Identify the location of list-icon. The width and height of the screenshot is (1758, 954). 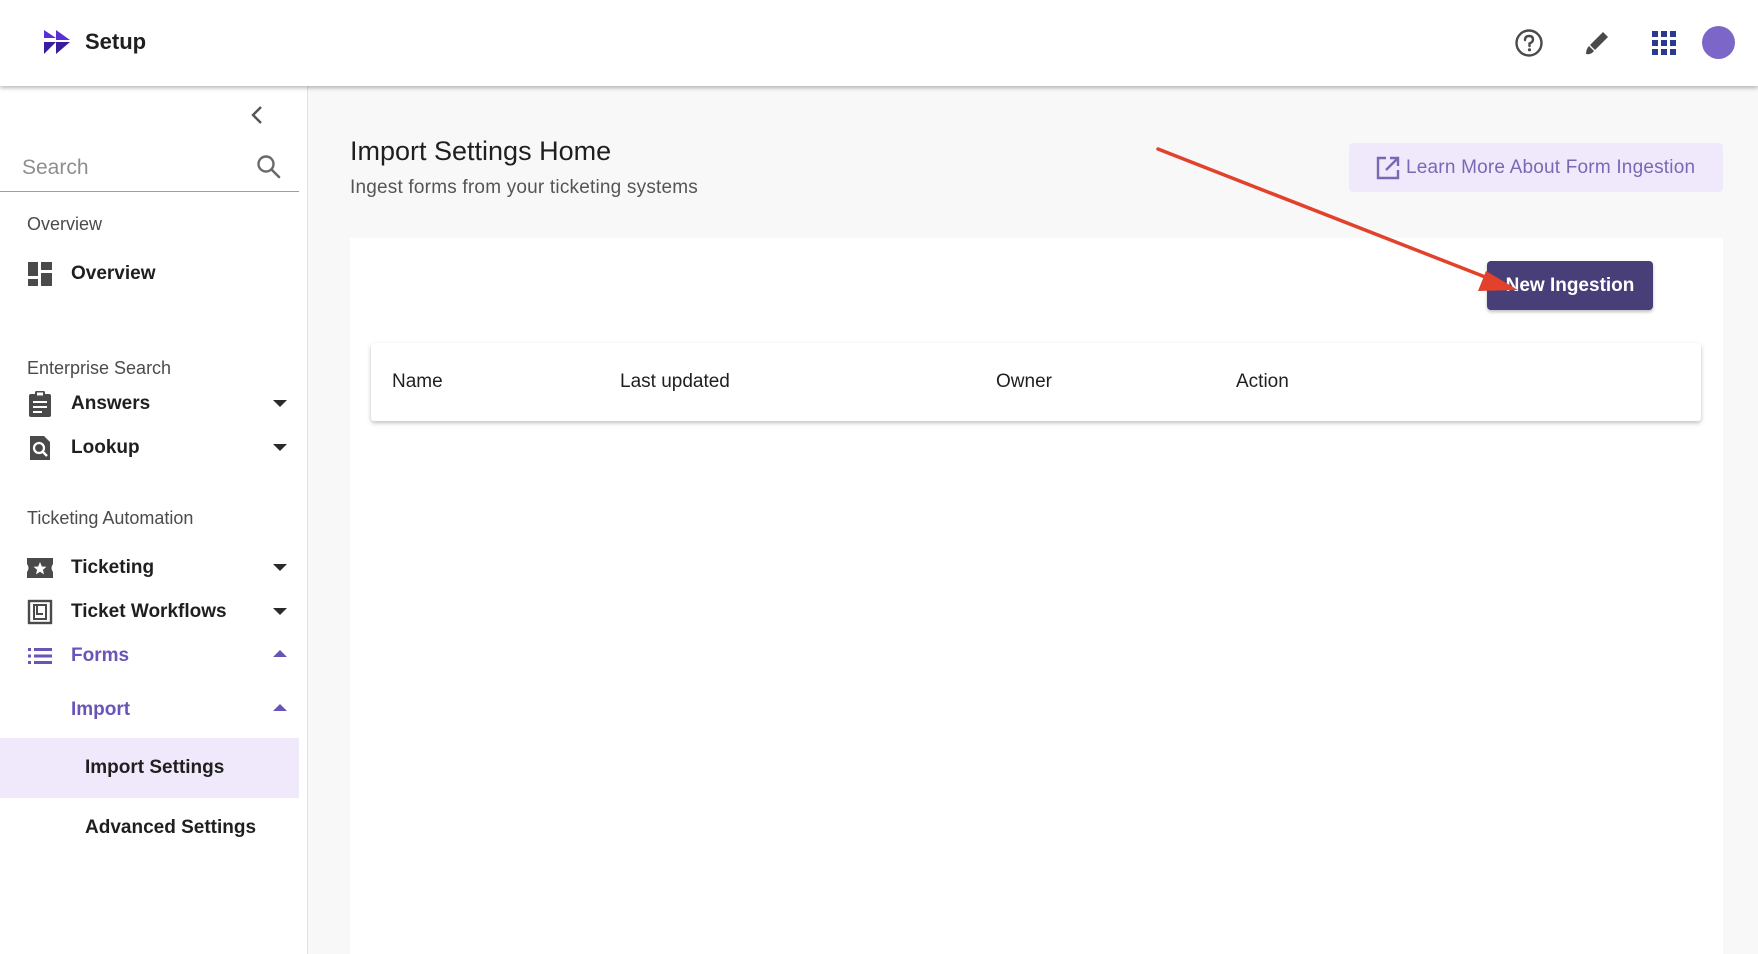
(40, 656).